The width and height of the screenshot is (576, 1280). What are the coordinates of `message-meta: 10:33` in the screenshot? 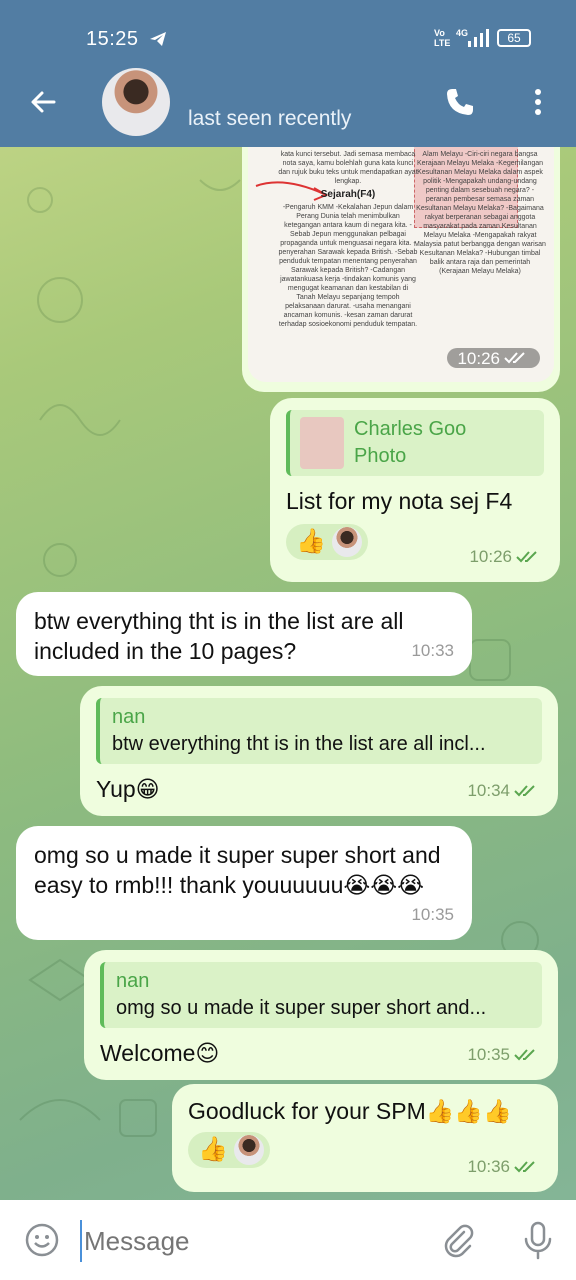 It's located at (432, 651).